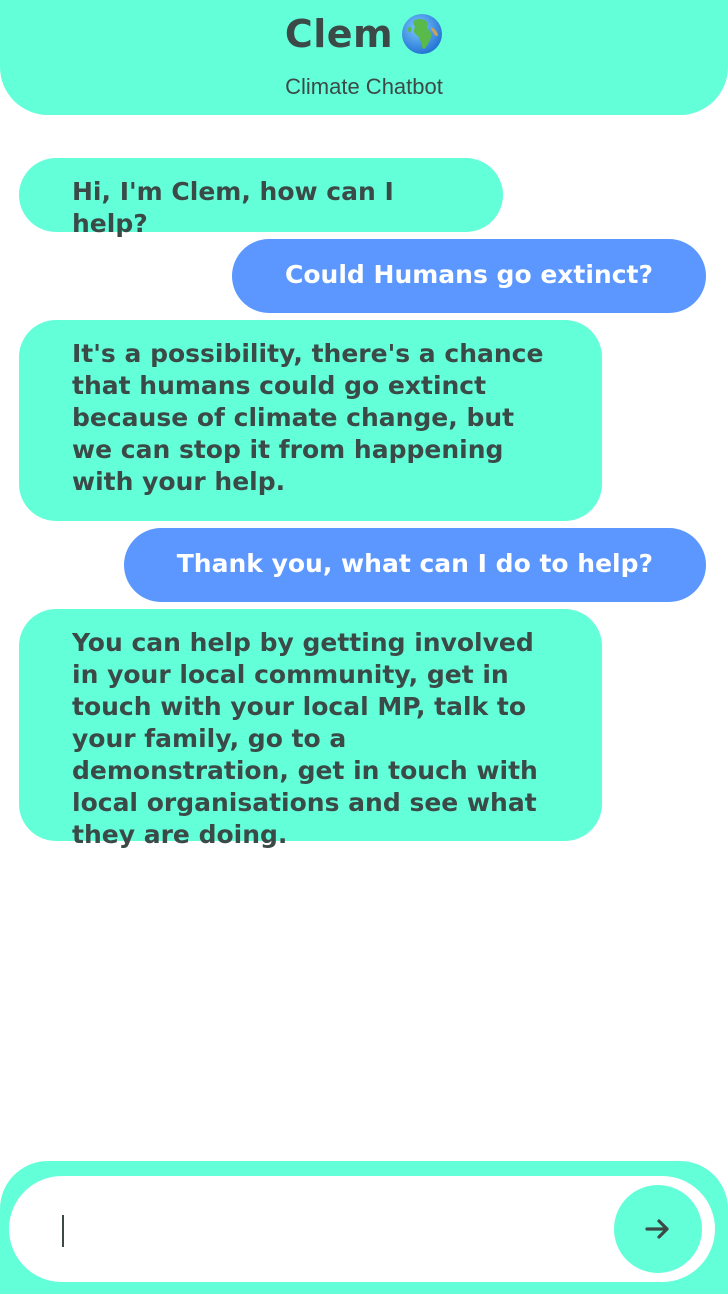 The width and height of the screenshot is (728, 1294). What do you see at coordinates (63, 1231) in the screenshot?
I see `text-caret` at bounding box center [63, 1231].